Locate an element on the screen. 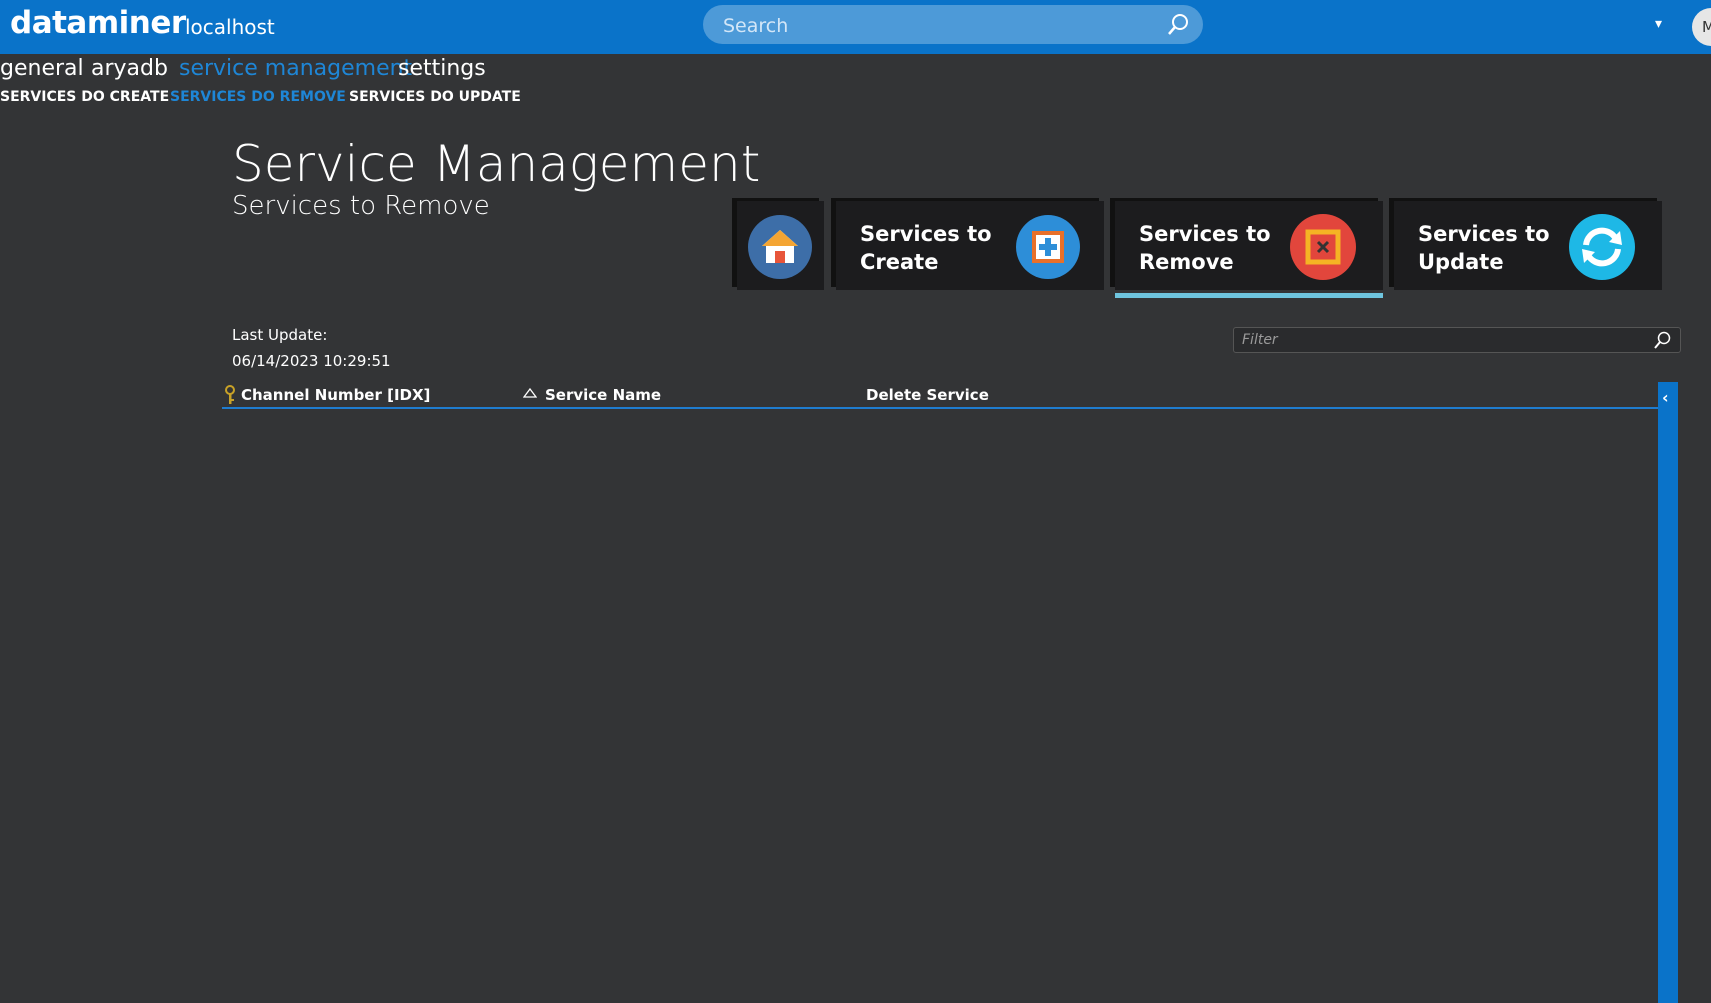  tab-aryadb: aryadb is located at coordinates (129, 68).